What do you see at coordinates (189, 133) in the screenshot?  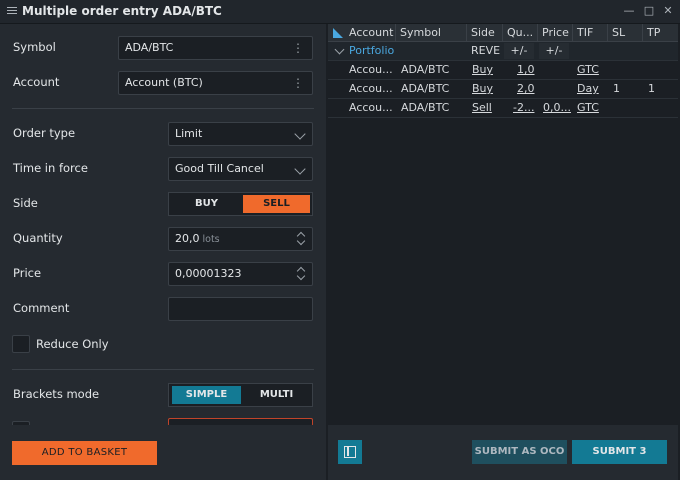 I see `order-type-value: Limit` at bounding box center [189, 133].